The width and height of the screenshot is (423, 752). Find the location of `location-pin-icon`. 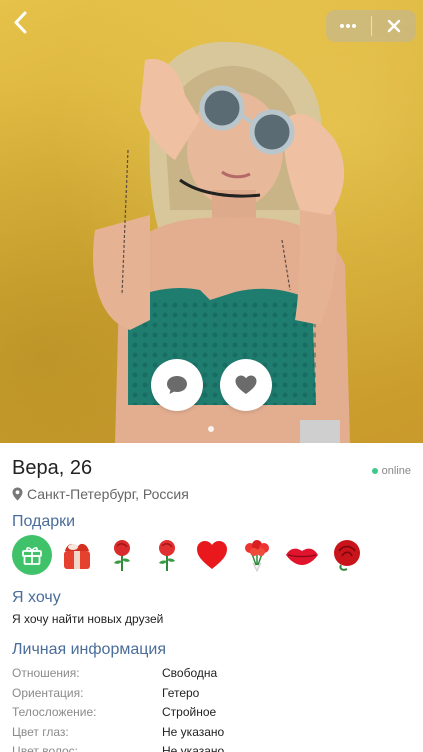

location-pin-icon is located at coordinates (17, 494).